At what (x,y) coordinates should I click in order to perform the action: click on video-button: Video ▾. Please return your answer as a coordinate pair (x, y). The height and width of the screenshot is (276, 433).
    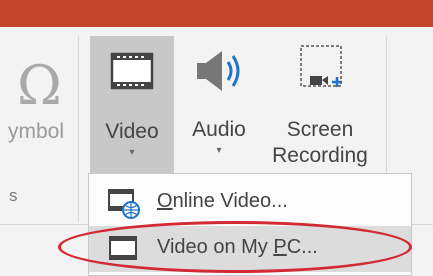
    Looking at the image, I should click on (132, 108).